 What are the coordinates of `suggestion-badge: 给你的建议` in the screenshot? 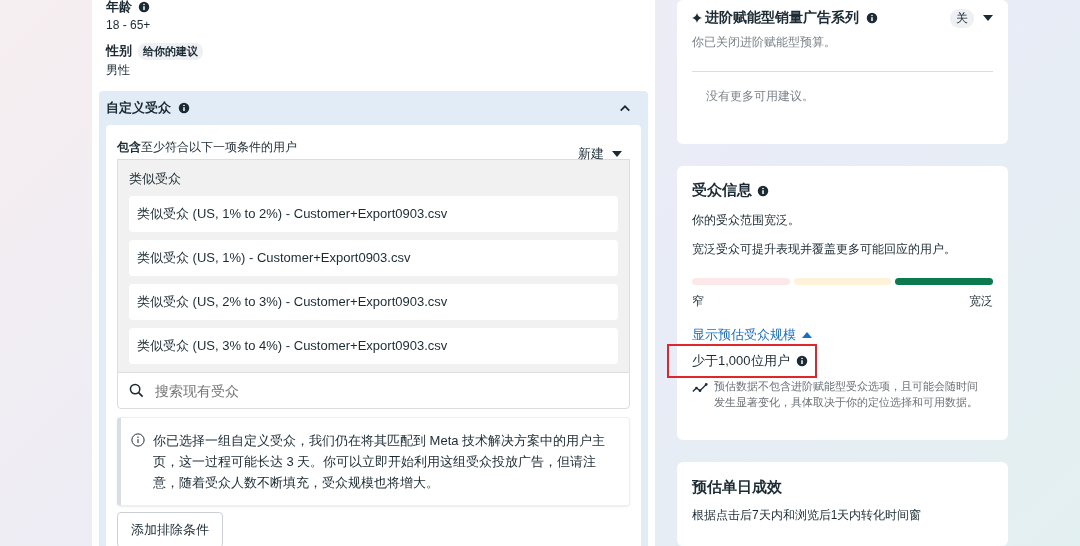 It's located at (170, 51).